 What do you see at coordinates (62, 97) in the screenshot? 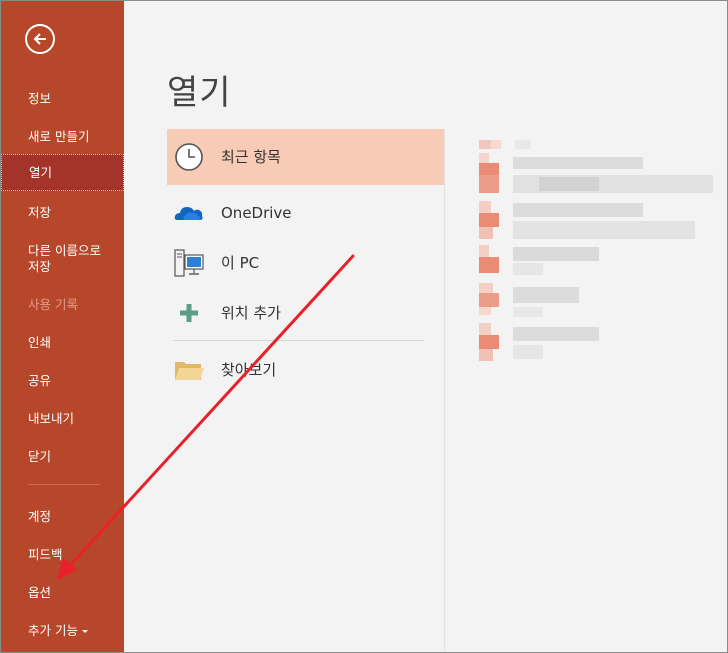
I see `nav-item-info: 정보` at bounding box center [62, 97].